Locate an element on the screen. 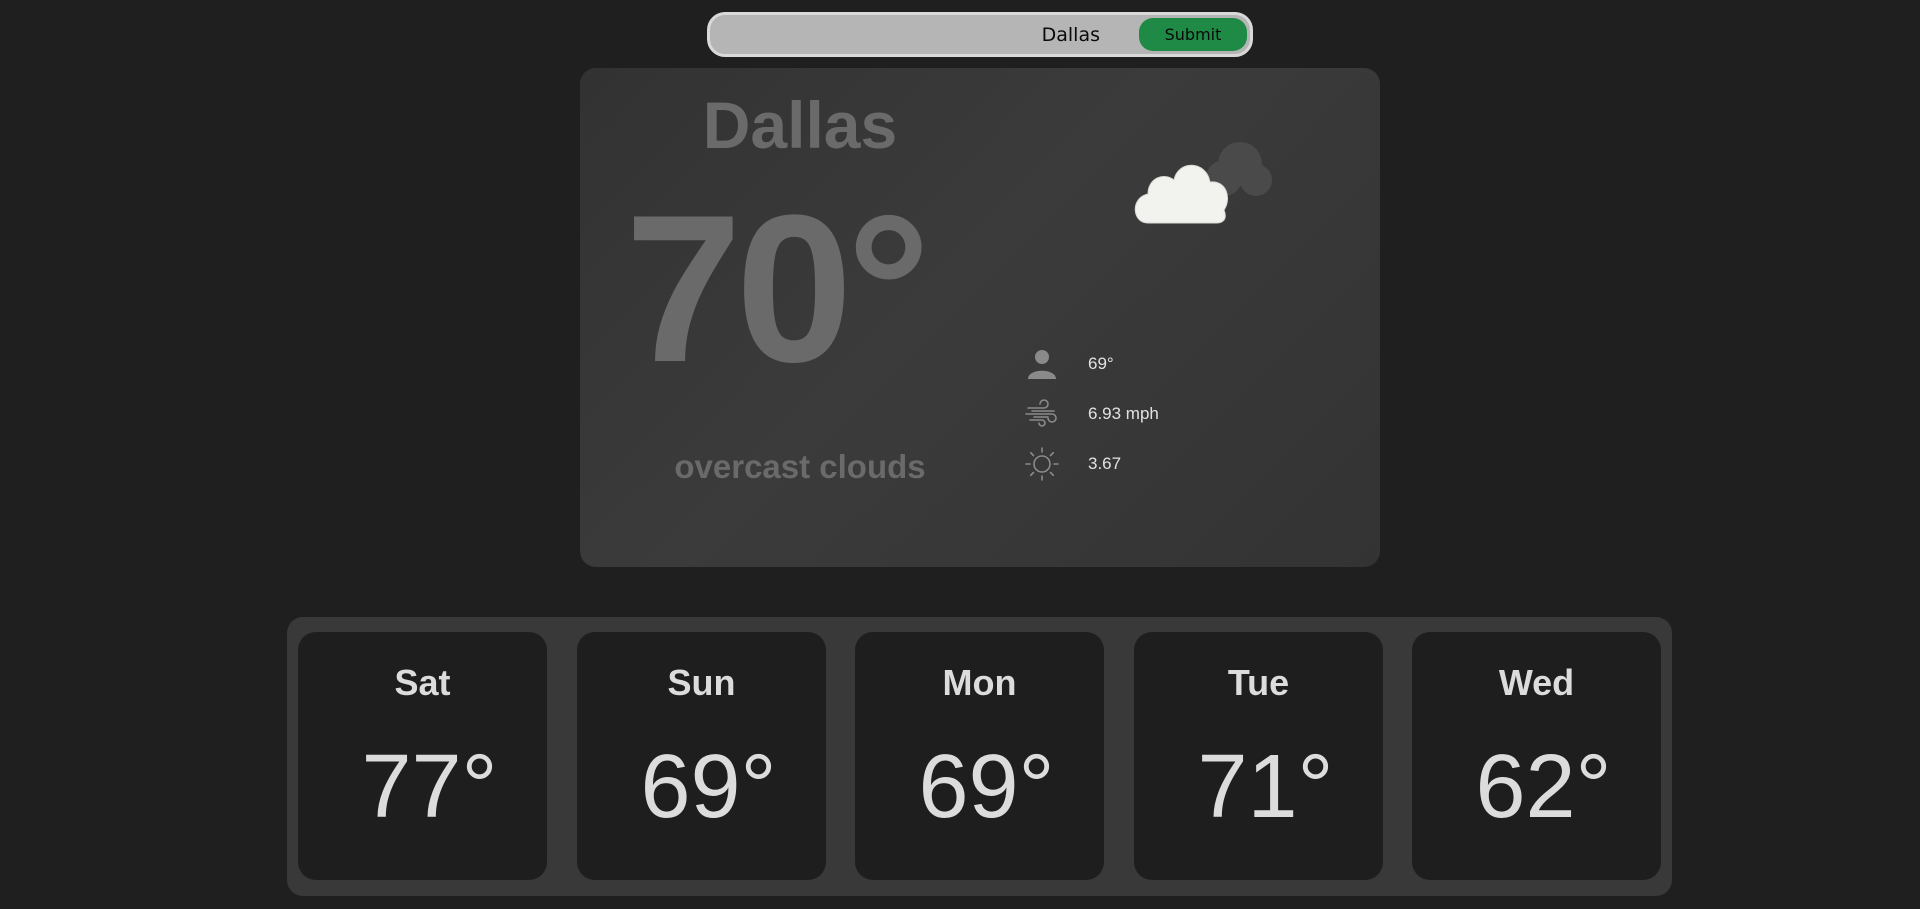  forecast-day-name: Sun is located at coordinates (701, 682).